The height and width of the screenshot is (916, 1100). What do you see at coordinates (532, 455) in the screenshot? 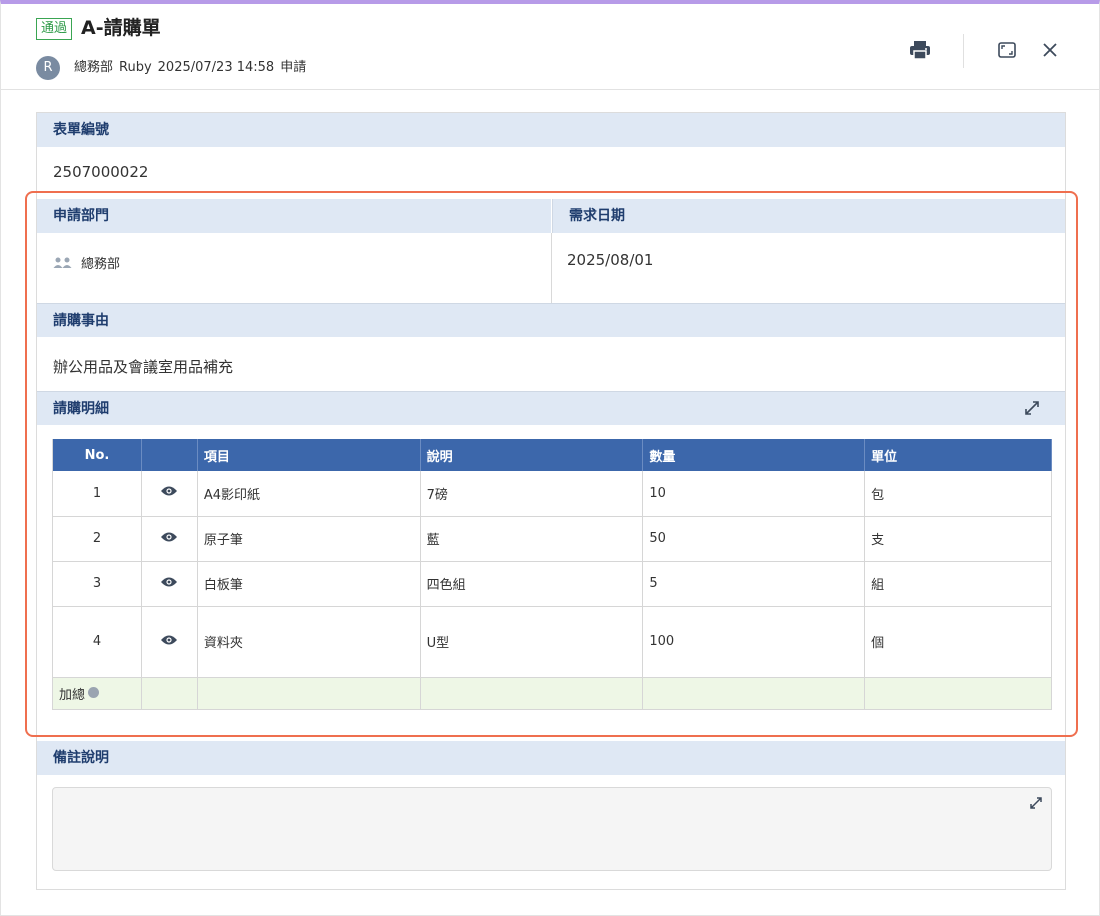
I see `col-header-desc: 說明` at bounding box center [532, 455].